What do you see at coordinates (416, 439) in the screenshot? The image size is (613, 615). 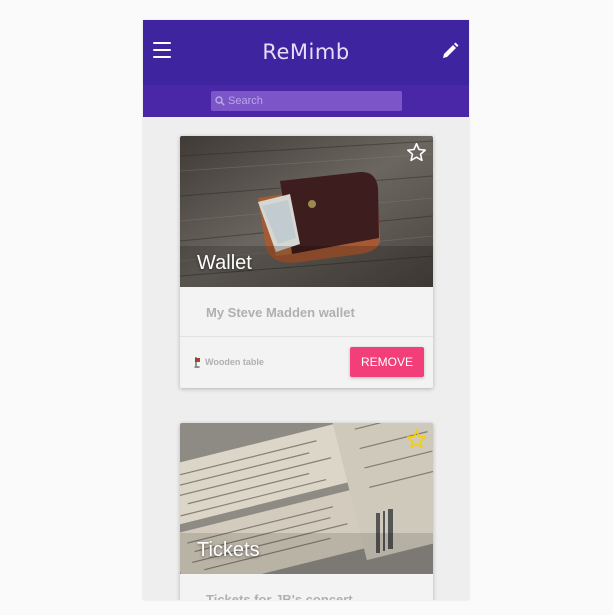 I see `star-filled-icon` at bounding box center [416, 439].